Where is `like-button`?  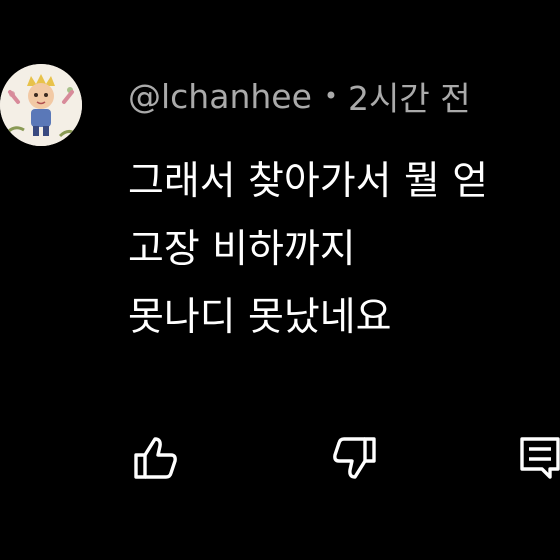
like-button is located at coordinates (155, 458).